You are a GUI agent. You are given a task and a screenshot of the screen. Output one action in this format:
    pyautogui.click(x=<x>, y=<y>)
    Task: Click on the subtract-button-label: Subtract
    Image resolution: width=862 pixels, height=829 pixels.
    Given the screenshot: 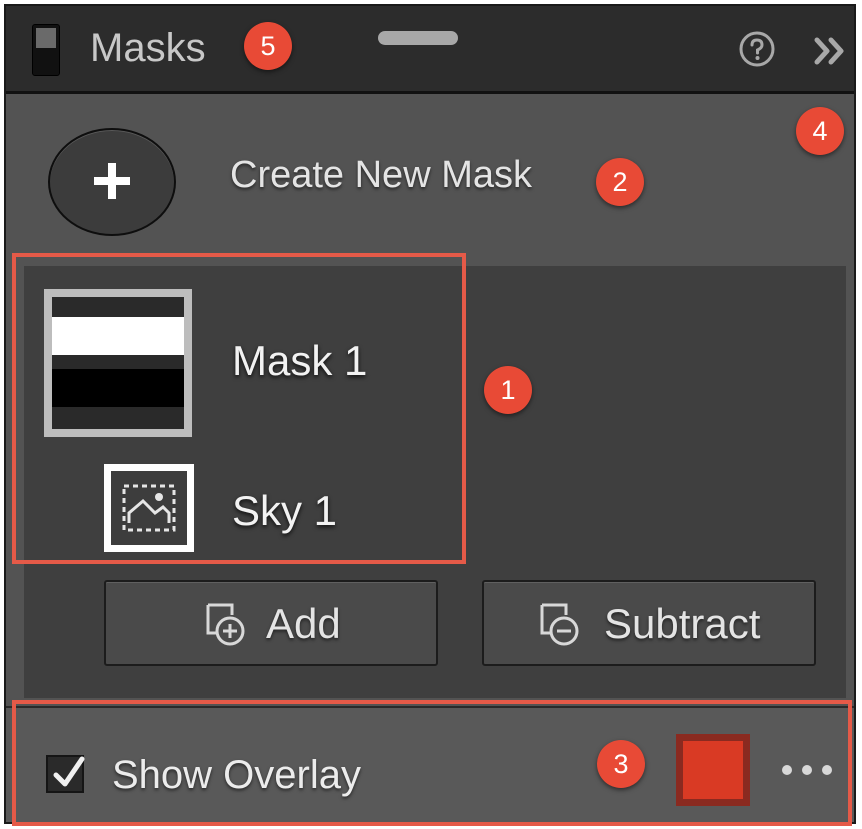 What is the action you would take?
    pyautogui.click(x=682, y=623)
    